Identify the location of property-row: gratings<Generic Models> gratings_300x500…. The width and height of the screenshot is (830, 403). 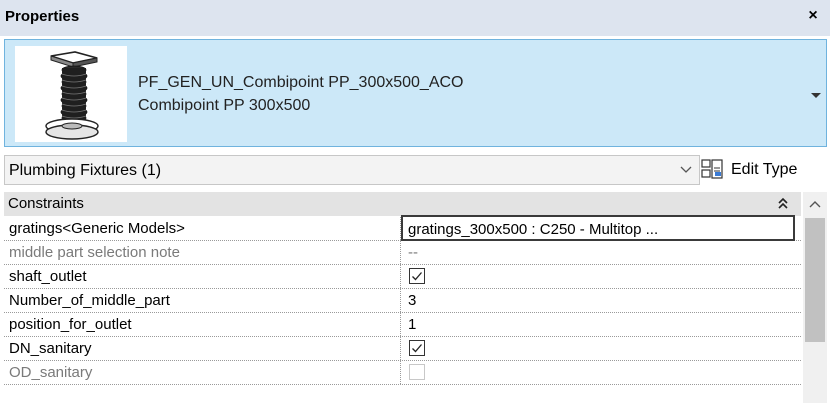
(402, 228).